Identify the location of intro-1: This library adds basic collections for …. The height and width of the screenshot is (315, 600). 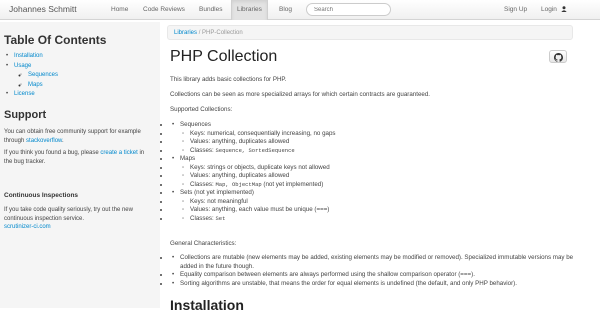
(228, 79).